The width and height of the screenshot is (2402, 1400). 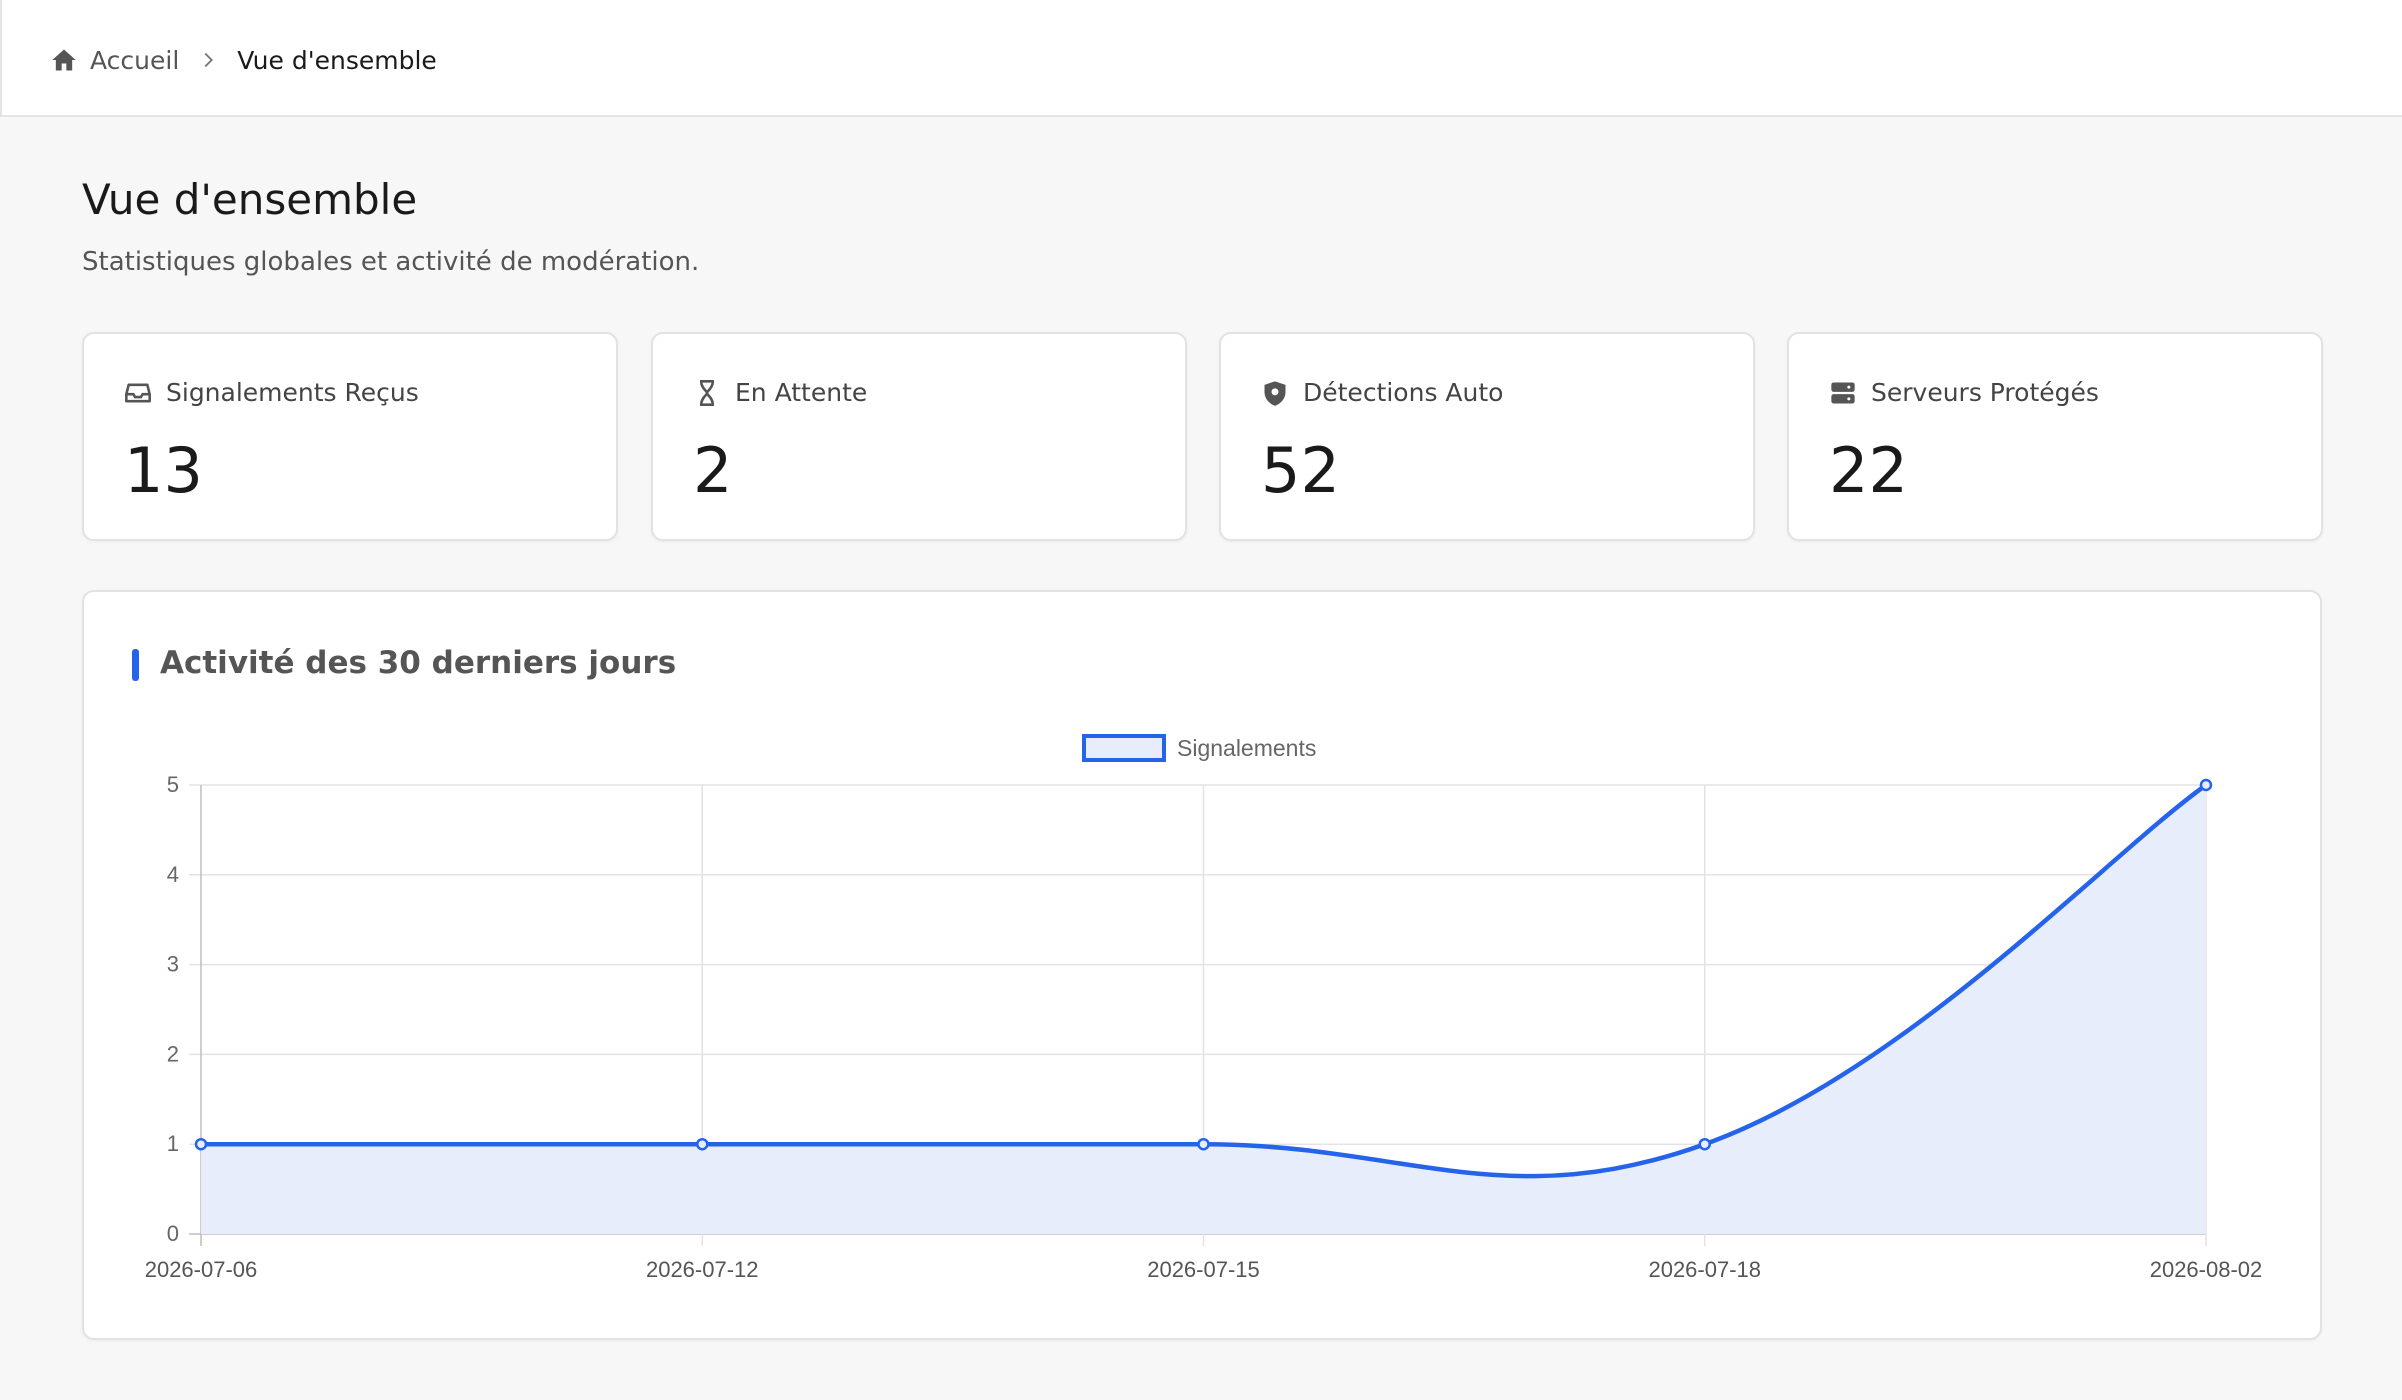 I want to click on legend-label: Signalements, so click(x=1246, y=748).